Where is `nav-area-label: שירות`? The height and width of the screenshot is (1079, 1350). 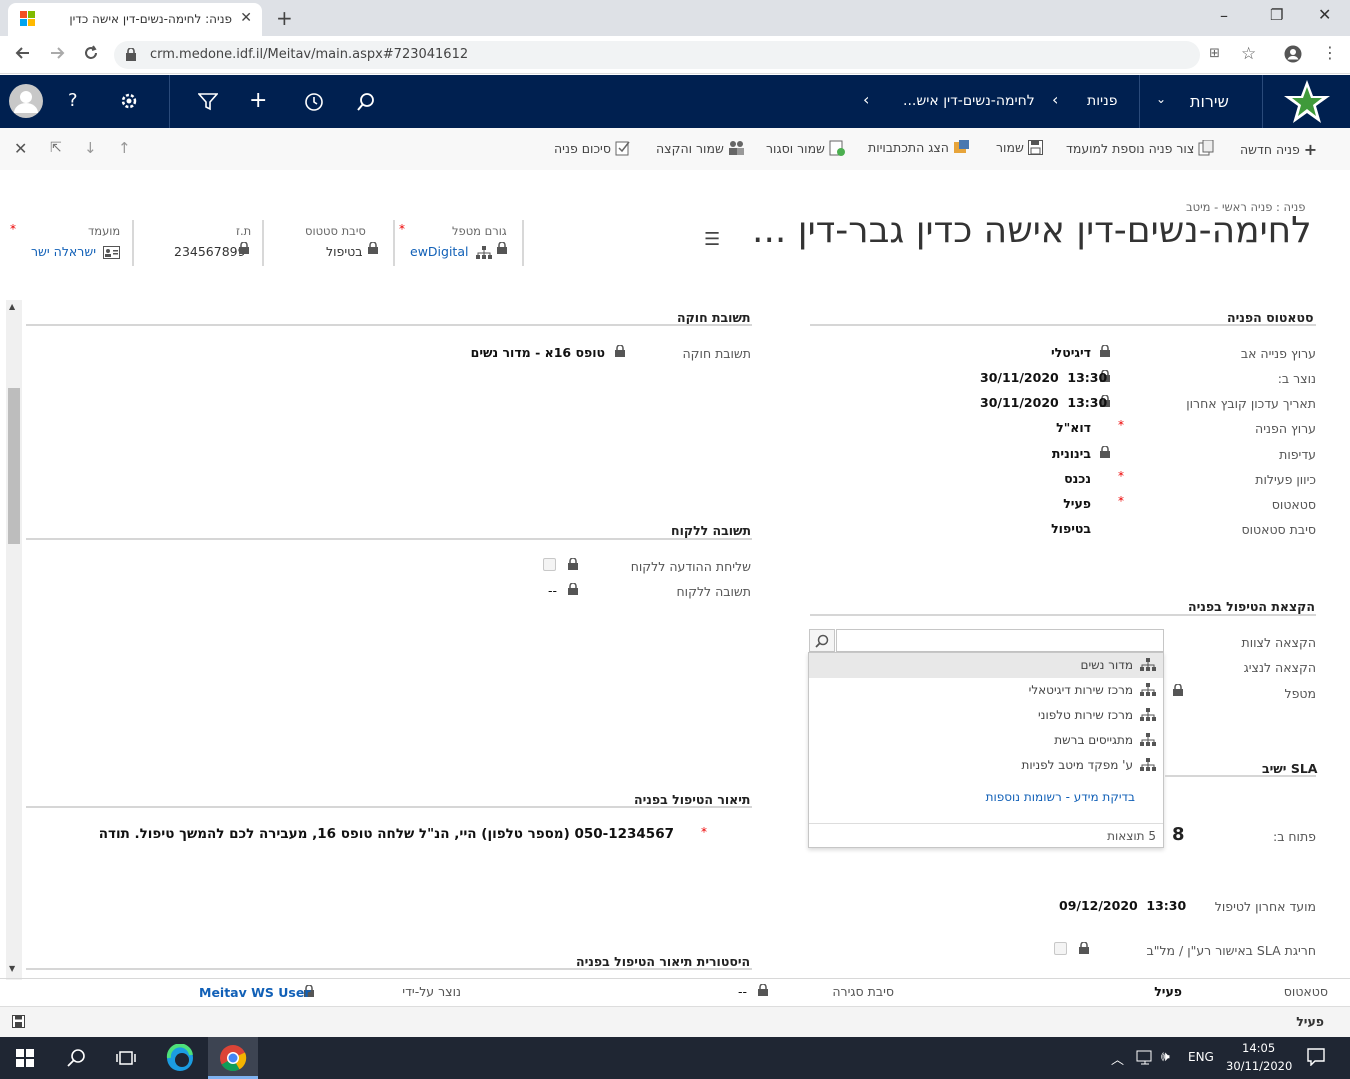
nav-area-label: שירות is located at coordinates (1209, 101).